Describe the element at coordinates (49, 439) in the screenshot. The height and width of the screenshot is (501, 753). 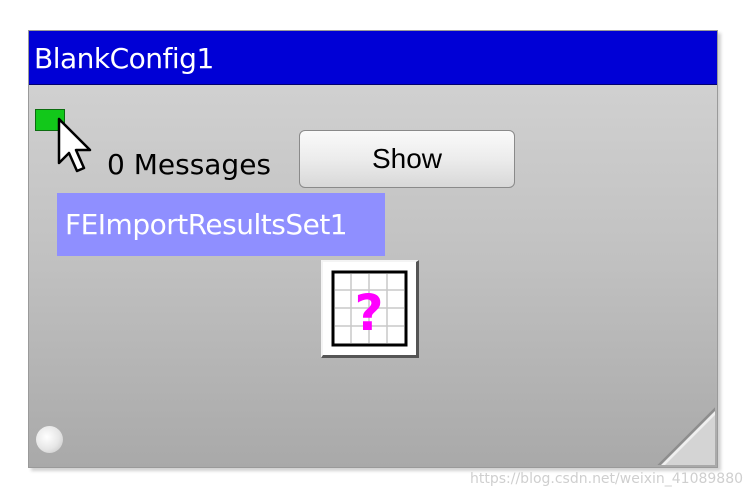
I see `round-indicator-icon` at that location.